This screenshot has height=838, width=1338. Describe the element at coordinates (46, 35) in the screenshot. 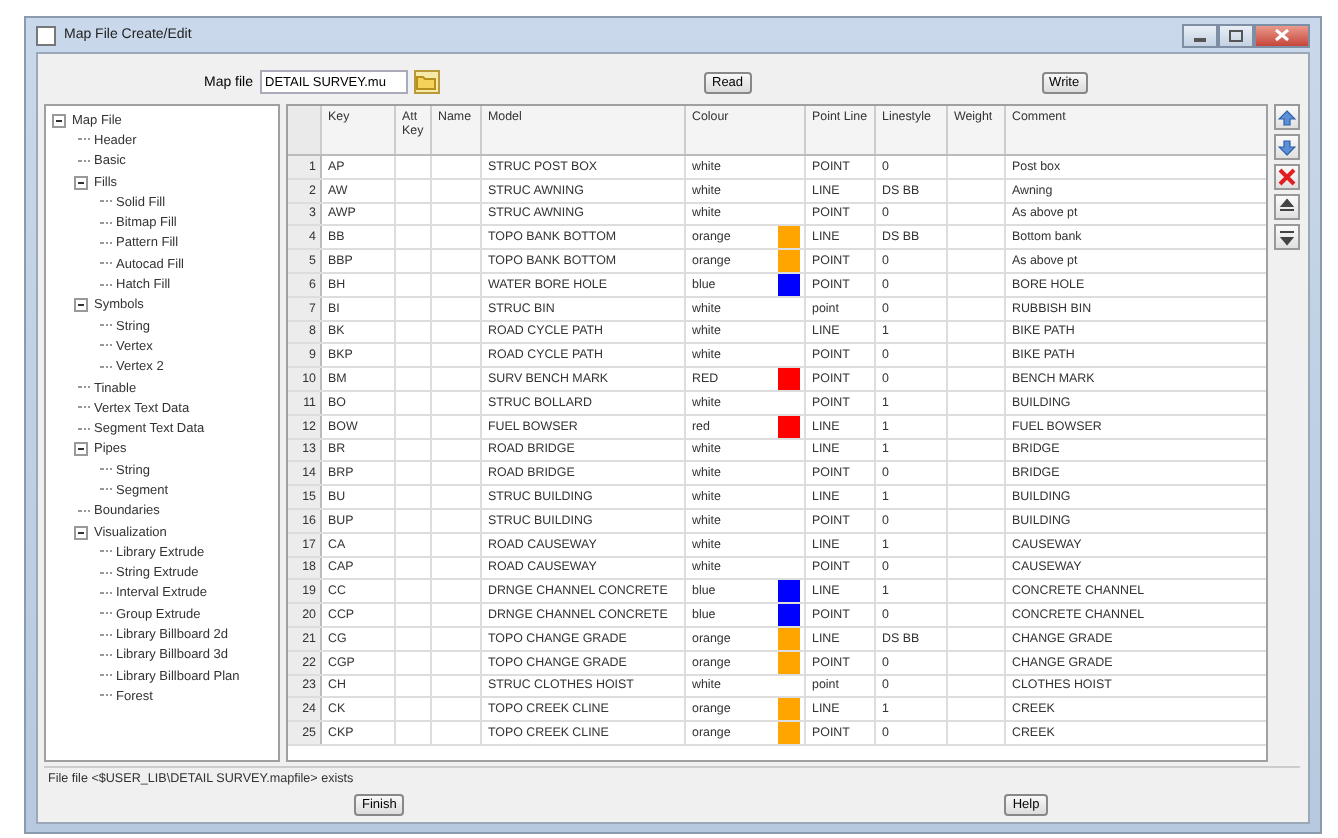

I see `app-icon` at that location.